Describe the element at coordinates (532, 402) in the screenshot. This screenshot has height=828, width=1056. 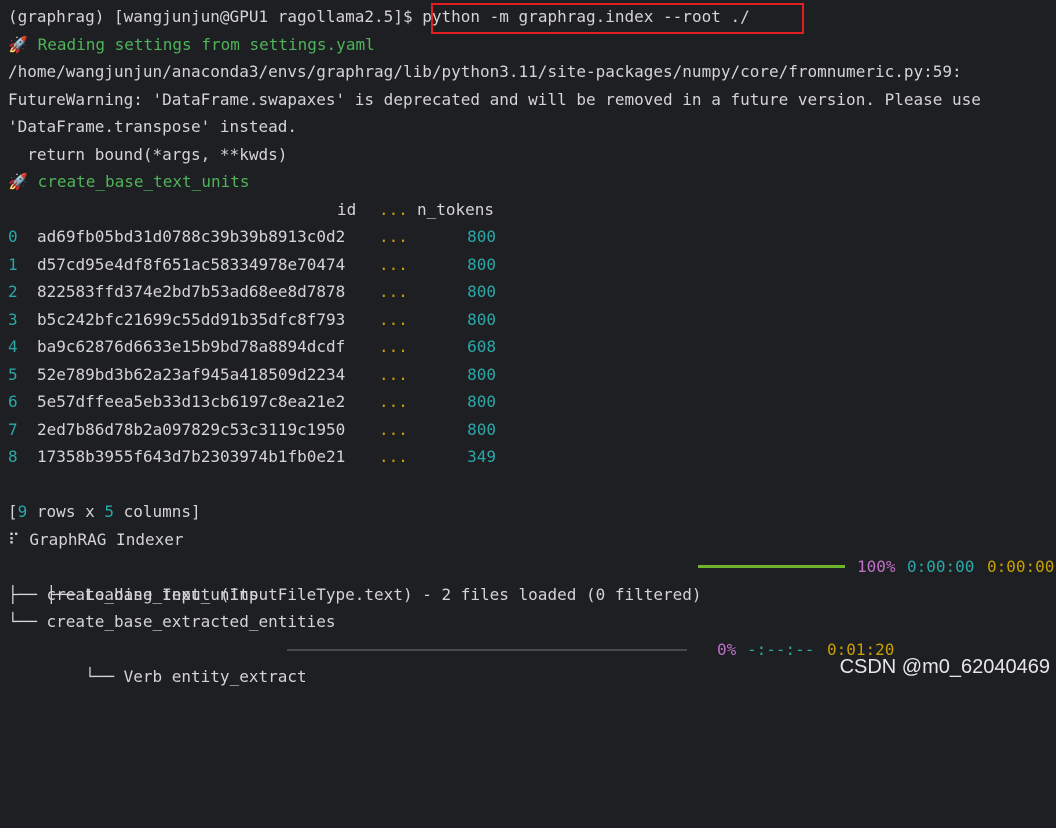
I see `table-row: 6 5e57dffeea5eb33d13cb6197c8ea21e2... 800` at that location.